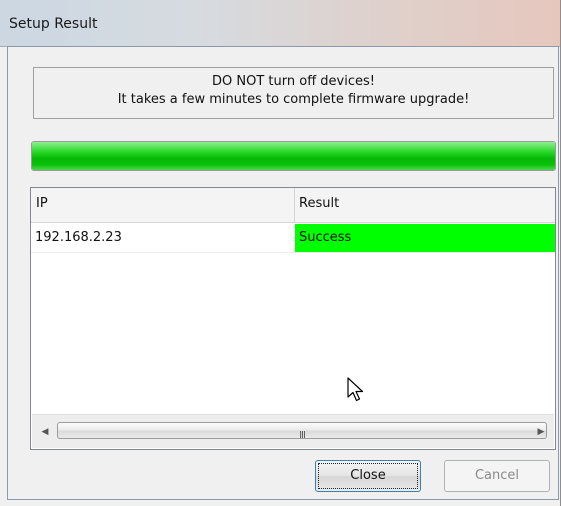 The width and height of the screenshot is (561, 506). Describe the element at coordinates (355, 389) in the screenshot. I see `pointer-cursor-icon` at that location.